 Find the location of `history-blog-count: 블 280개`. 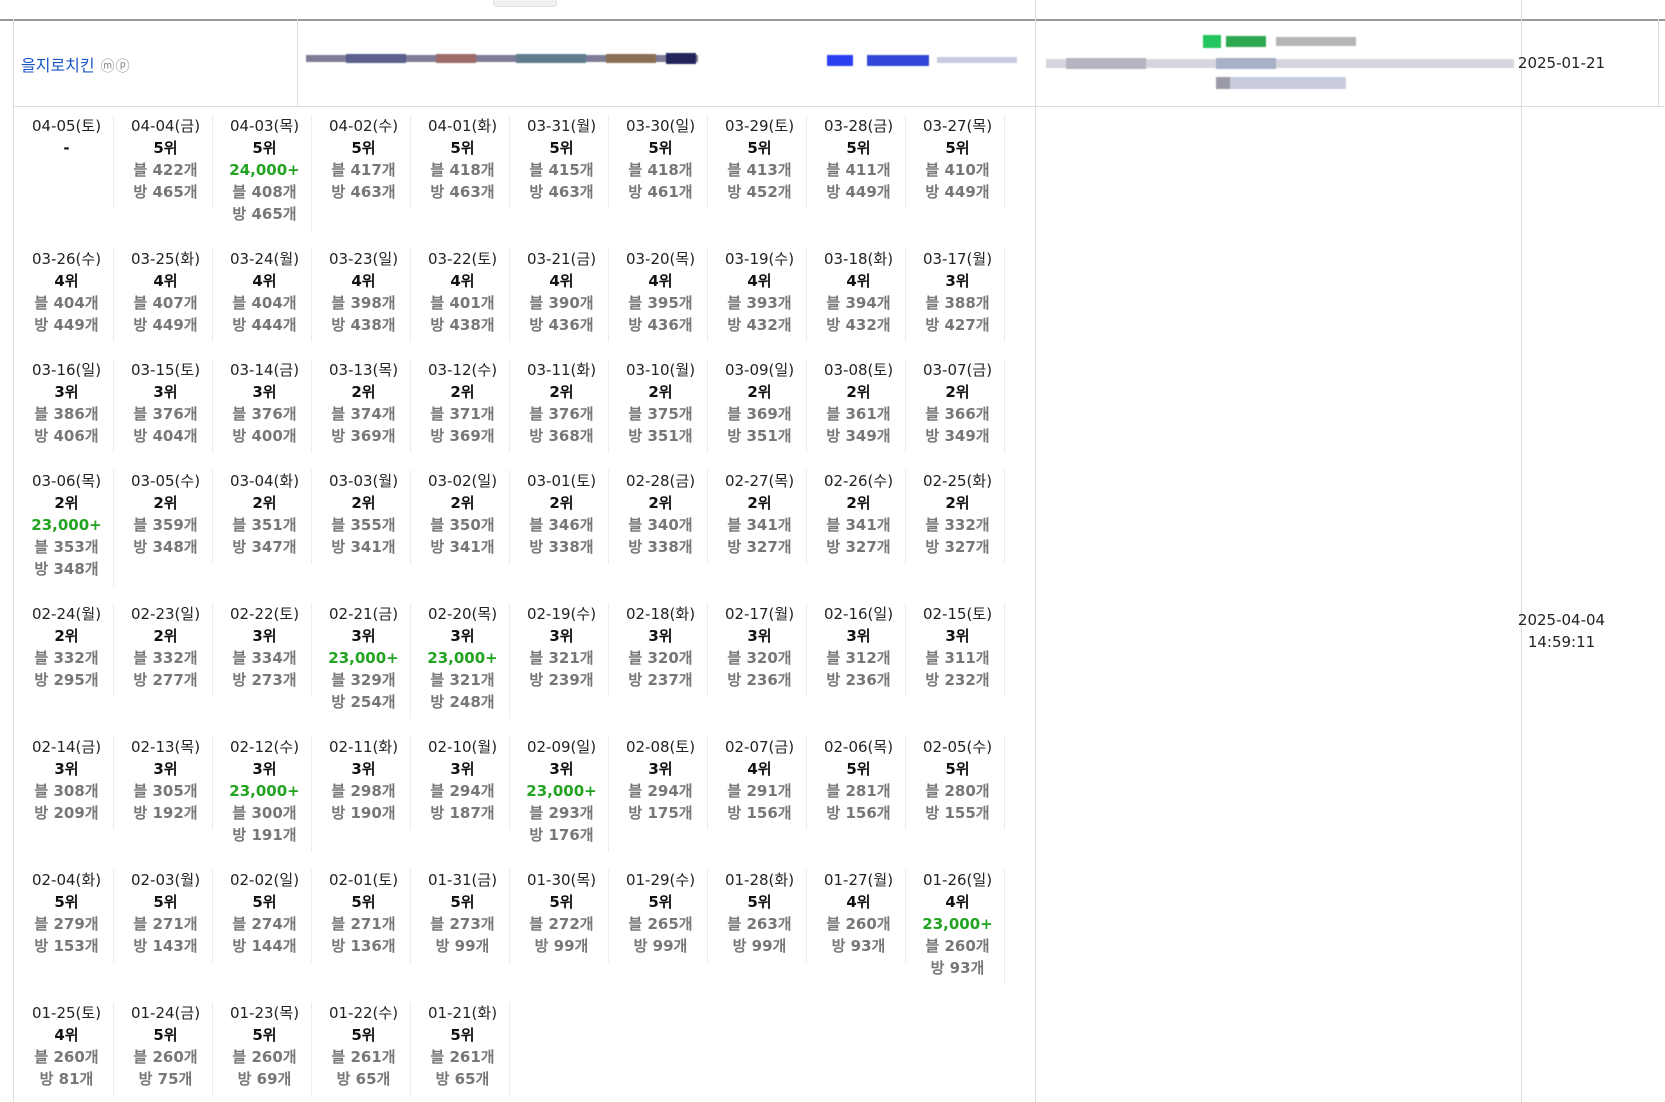

history-blog-count: 블 280개 is located at coordinates (957, 791).